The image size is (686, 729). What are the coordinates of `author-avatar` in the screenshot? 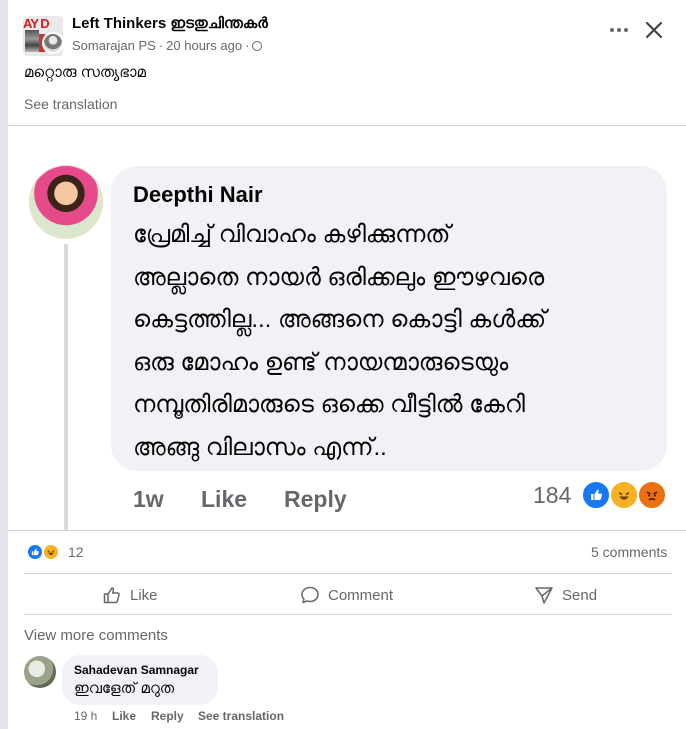 It's located at (53, 43).